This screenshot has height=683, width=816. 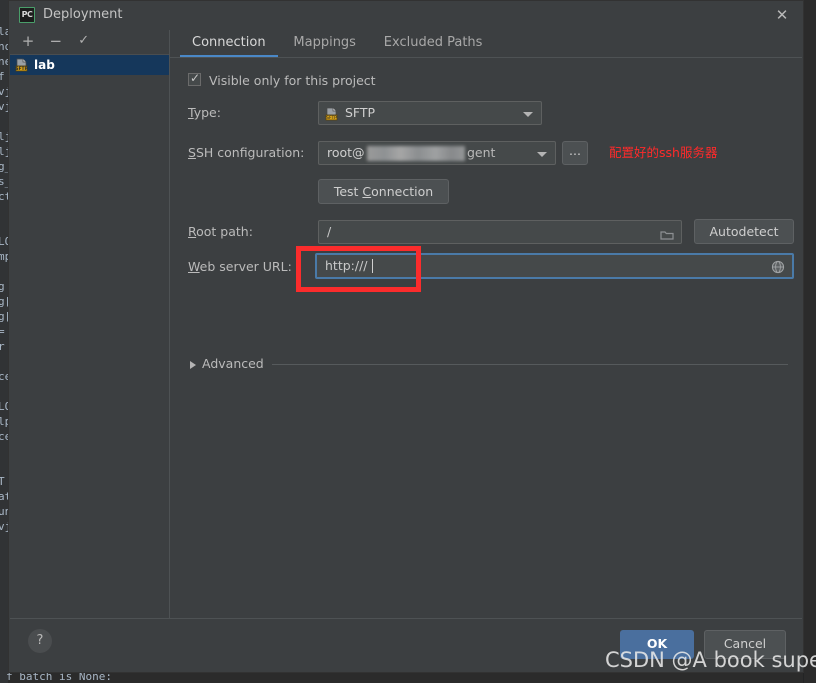 I want to click on text-caret, so click(x=372, y=266).